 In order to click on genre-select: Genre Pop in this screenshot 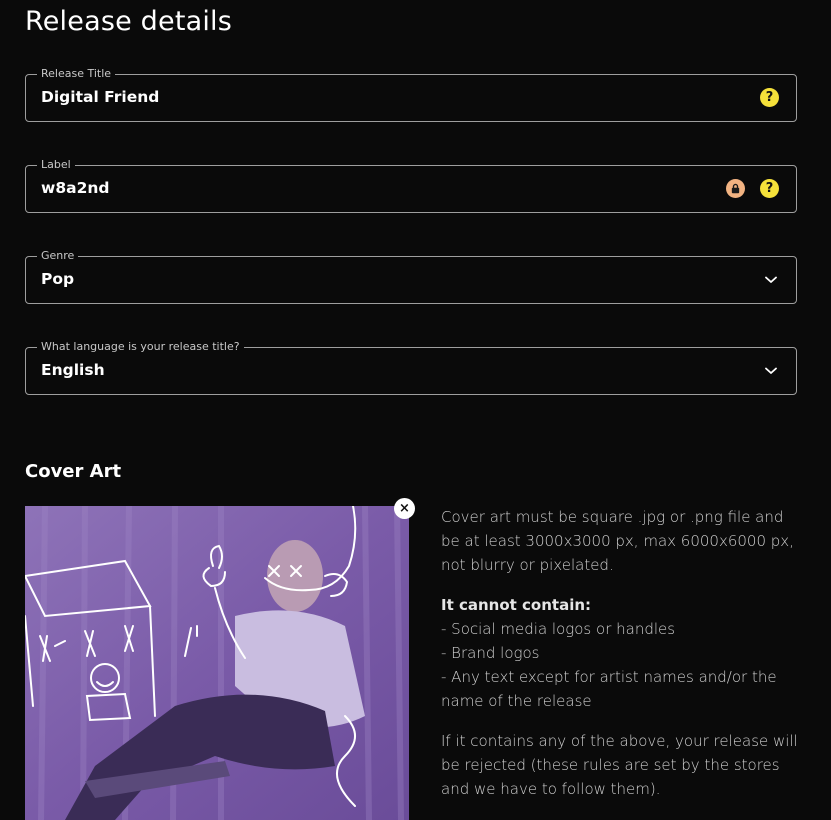, I will do `click(411, 276)`.